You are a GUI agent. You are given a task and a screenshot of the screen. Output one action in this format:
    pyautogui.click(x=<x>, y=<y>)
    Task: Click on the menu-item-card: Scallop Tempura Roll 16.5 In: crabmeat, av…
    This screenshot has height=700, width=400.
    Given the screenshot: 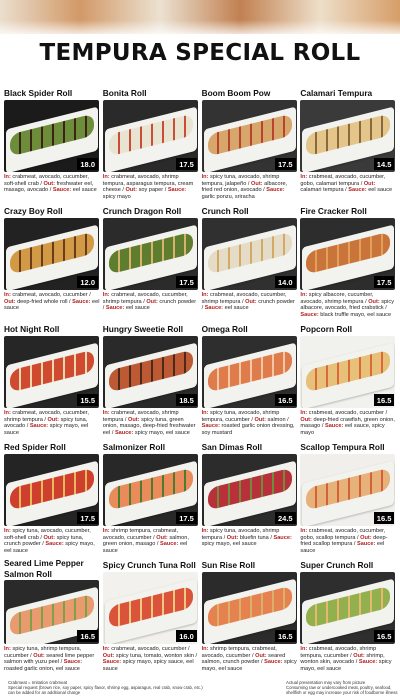 What is the action you would take?
    pyautogui.click(x=349, y=499)
    